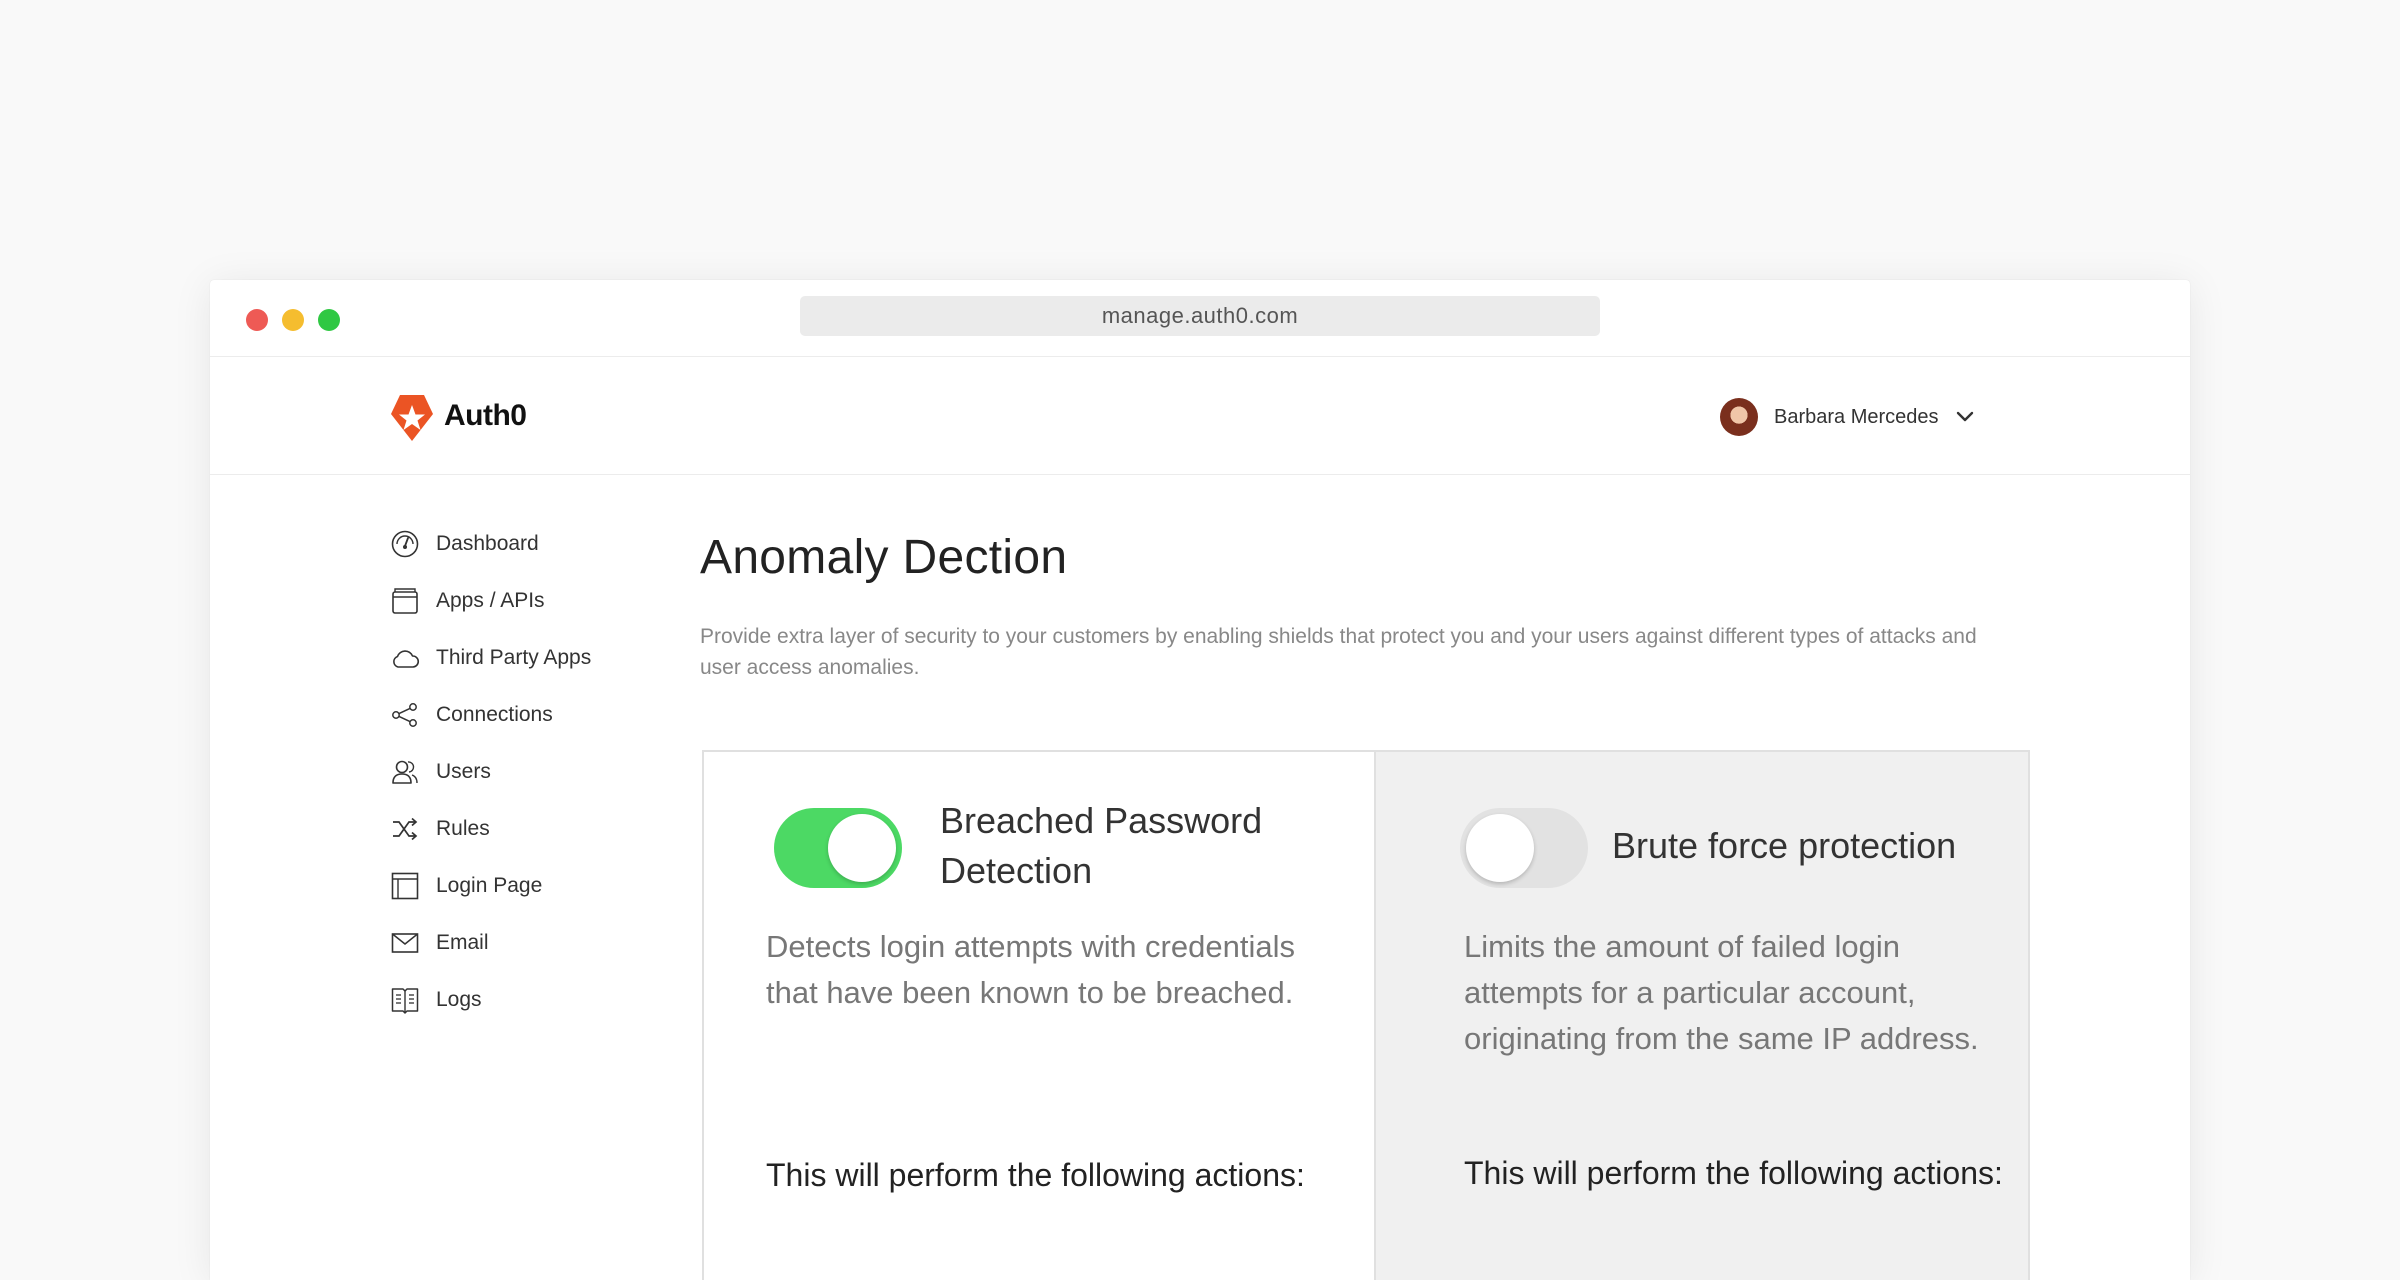 The image size is (2400, 1280). What do you see at coordinates (405, 828) in the screenshot?
I see `shuffle-icon` at bounding box center [405, 828].